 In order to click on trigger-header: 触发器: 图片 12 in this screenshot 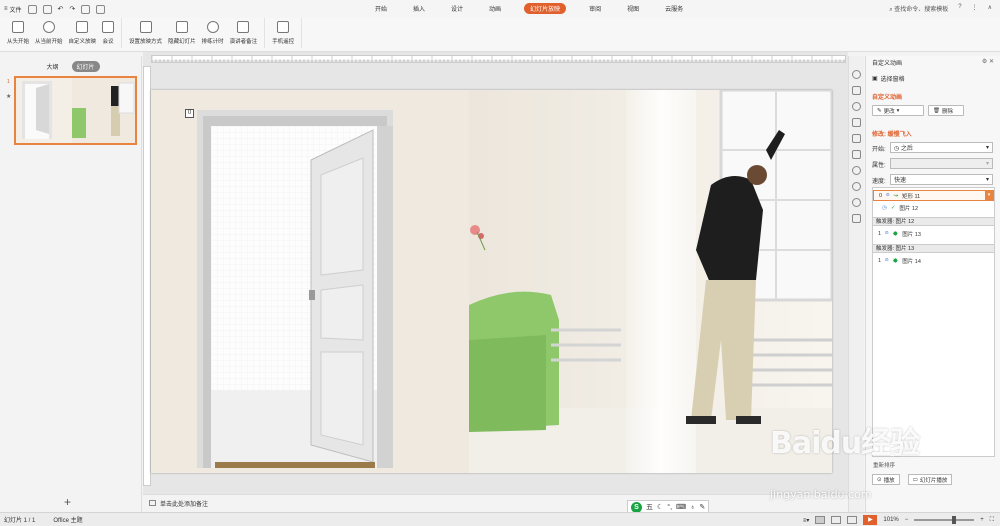, I will do `click(933, 221)`.